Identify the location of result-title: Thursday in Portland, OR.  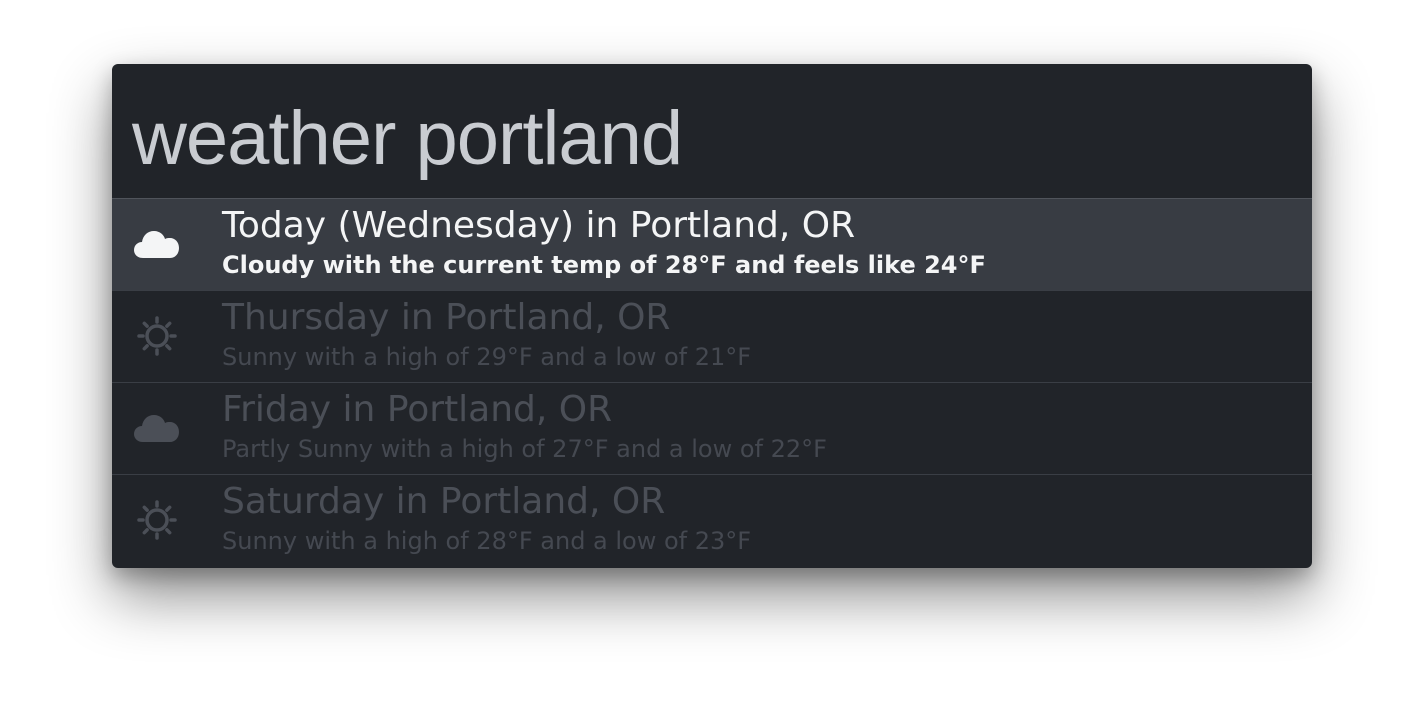
(446, 317).